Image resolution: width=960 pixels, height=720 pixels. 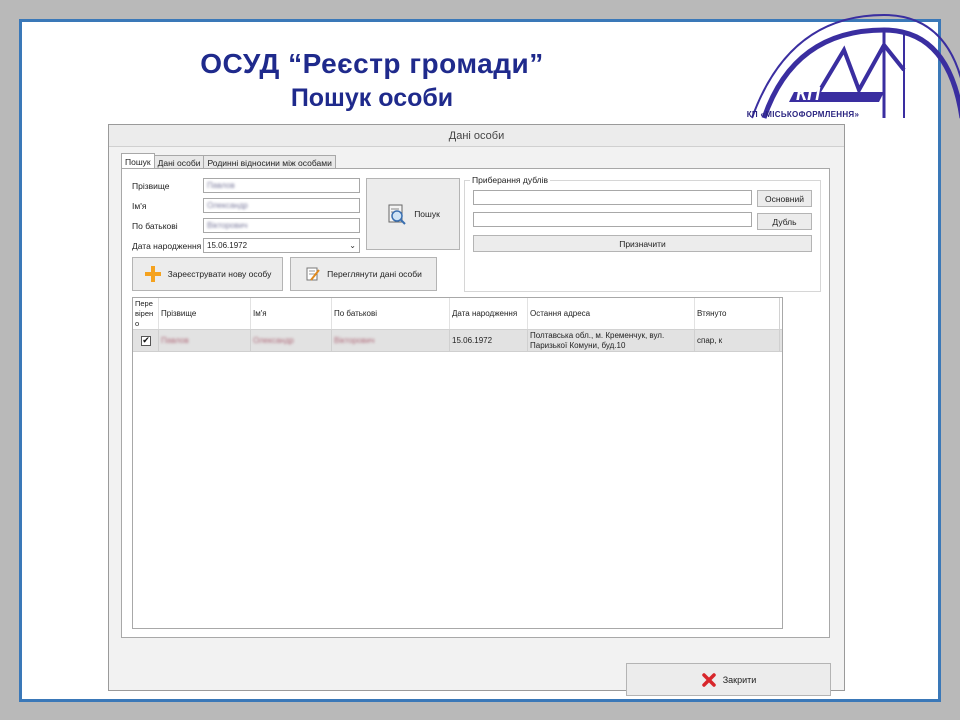 I want to click on duplicates-legend: Приберання дублів, so click(x=510, y=180).